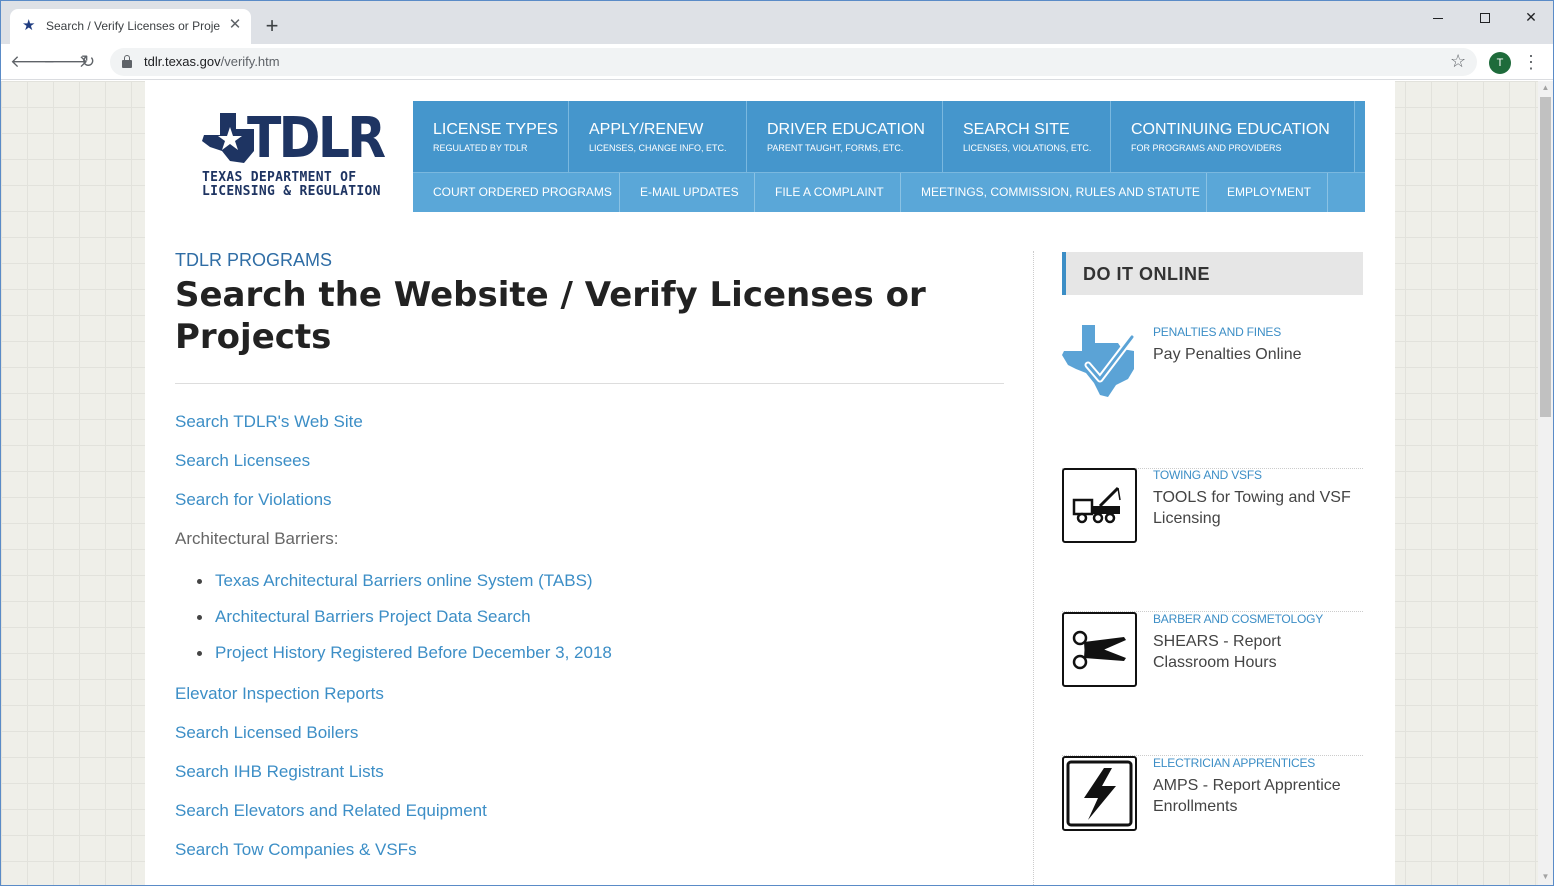  I want to click on scissors-icon, so click(1099, 649).